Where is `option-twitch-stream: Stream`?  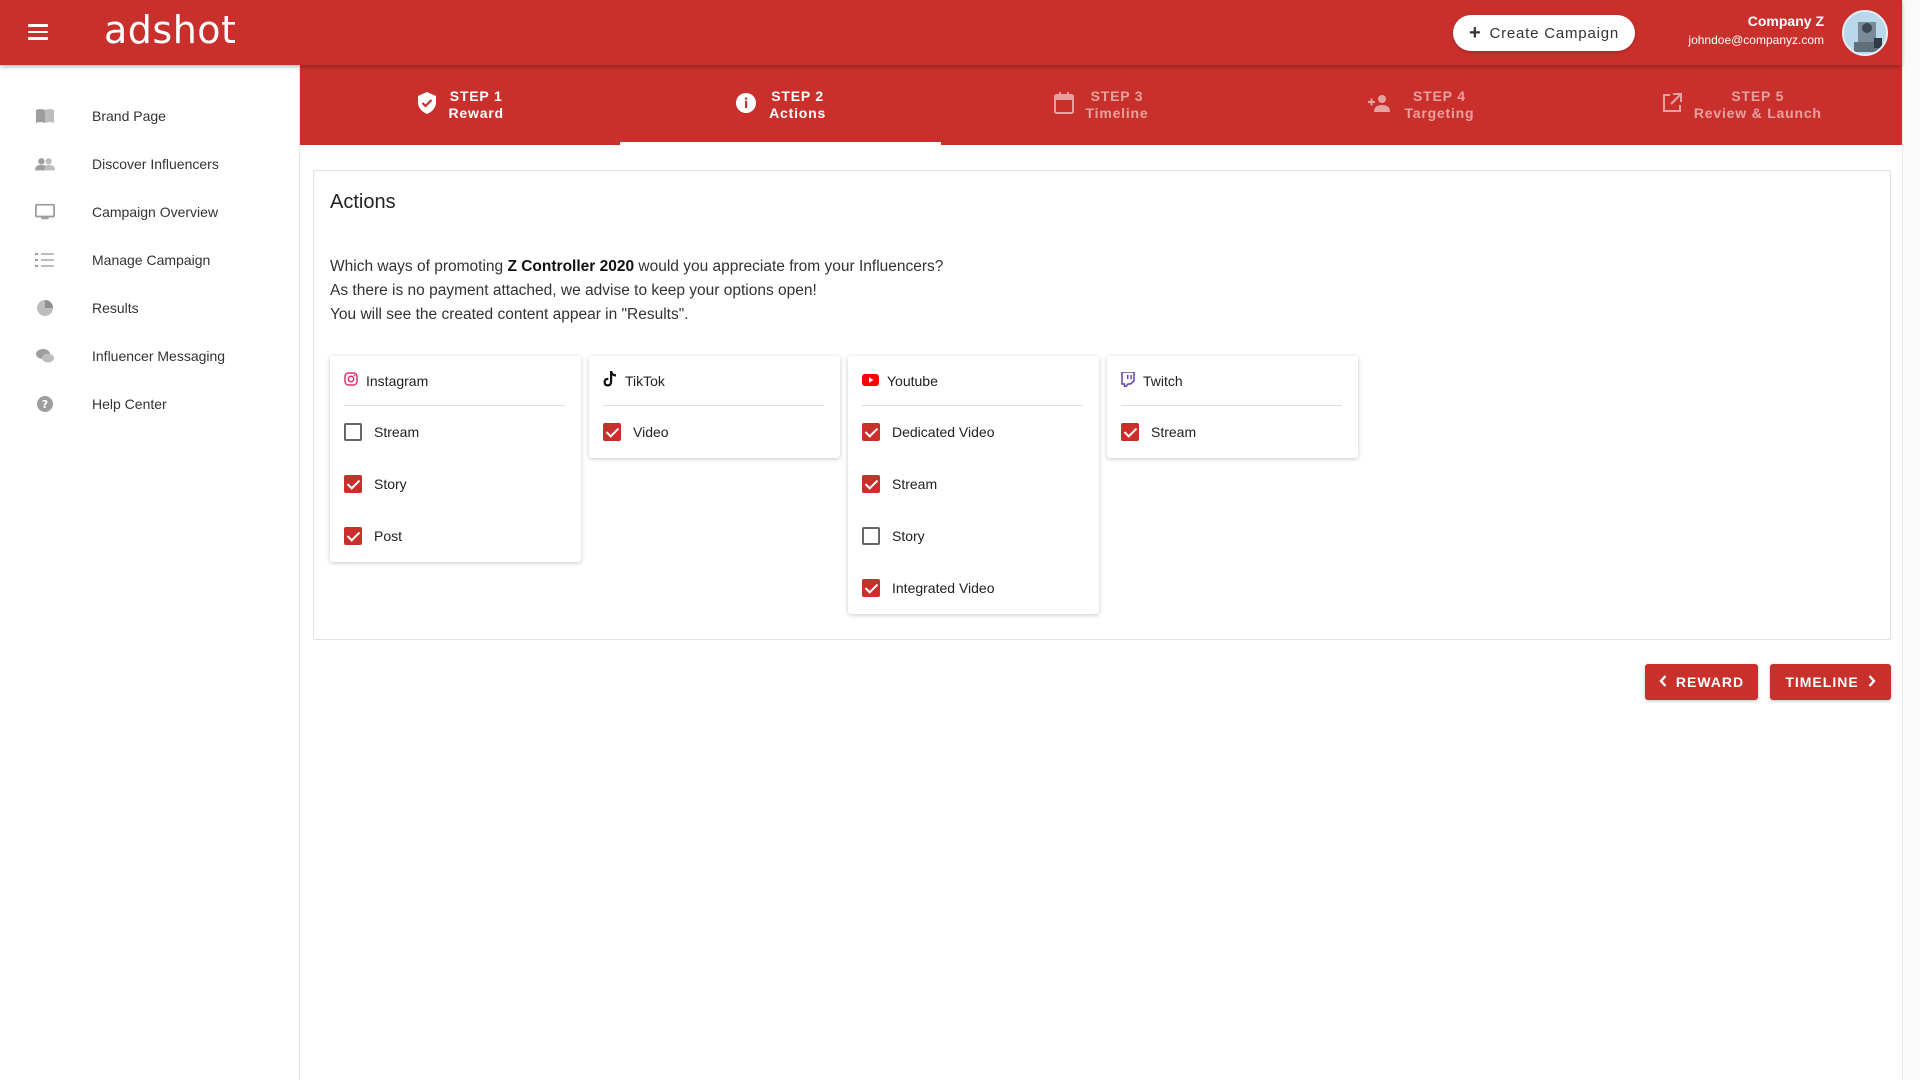
option-twitch-stream: Stream is located at coordinates (1231, 432).